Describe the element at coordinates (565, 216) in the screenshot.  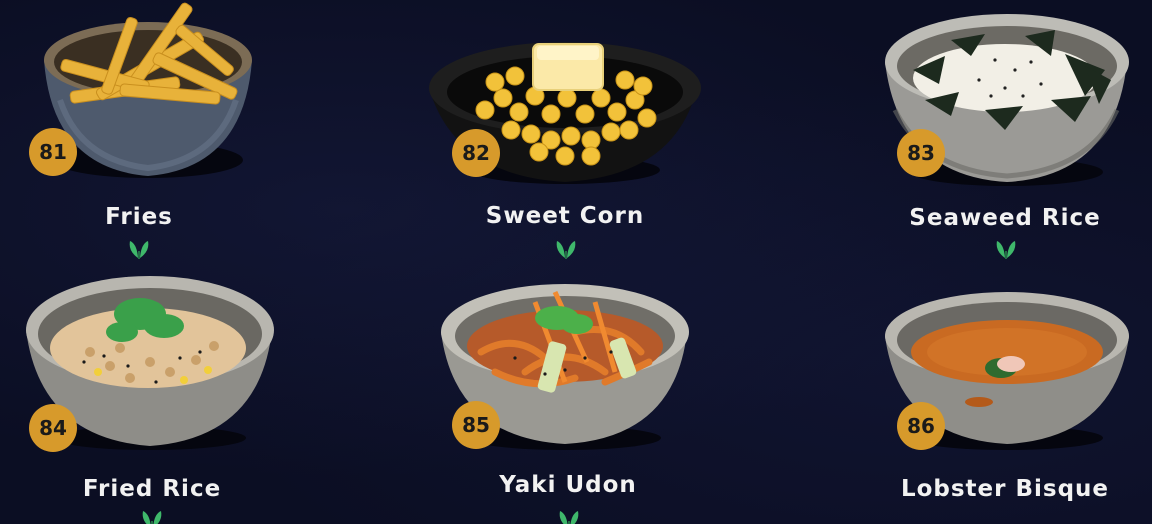
I see `item-name: Sweet Corn` at that location.